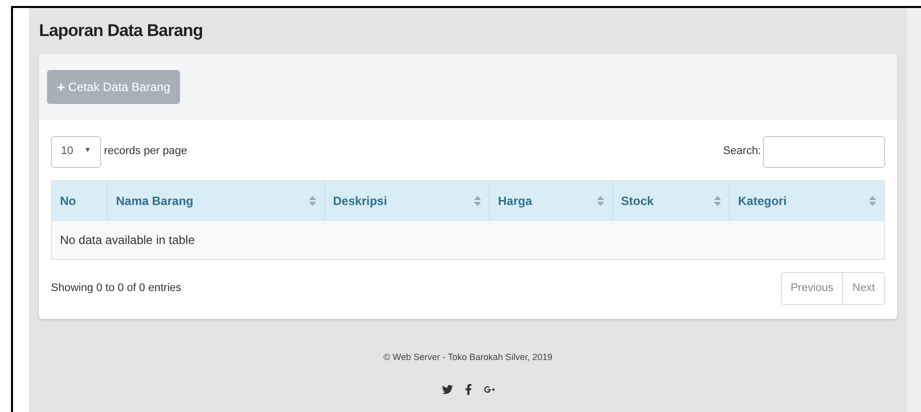 This screenshot has width=921, height=412. What do you see at coordinates (468, 389) in the screenshot?
I see `facebook-icon` at bounding box center [468, 389].